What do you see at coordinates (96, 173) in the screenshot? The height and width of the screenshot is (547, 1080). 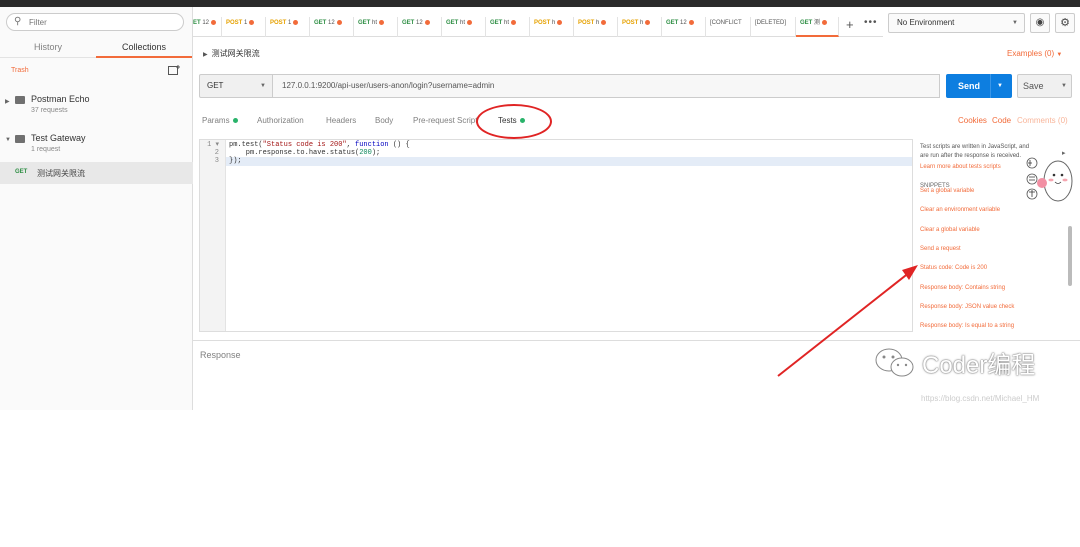 I see `sidebar-request-item: GET 测试网关限流` at bounding box center [96, 173].